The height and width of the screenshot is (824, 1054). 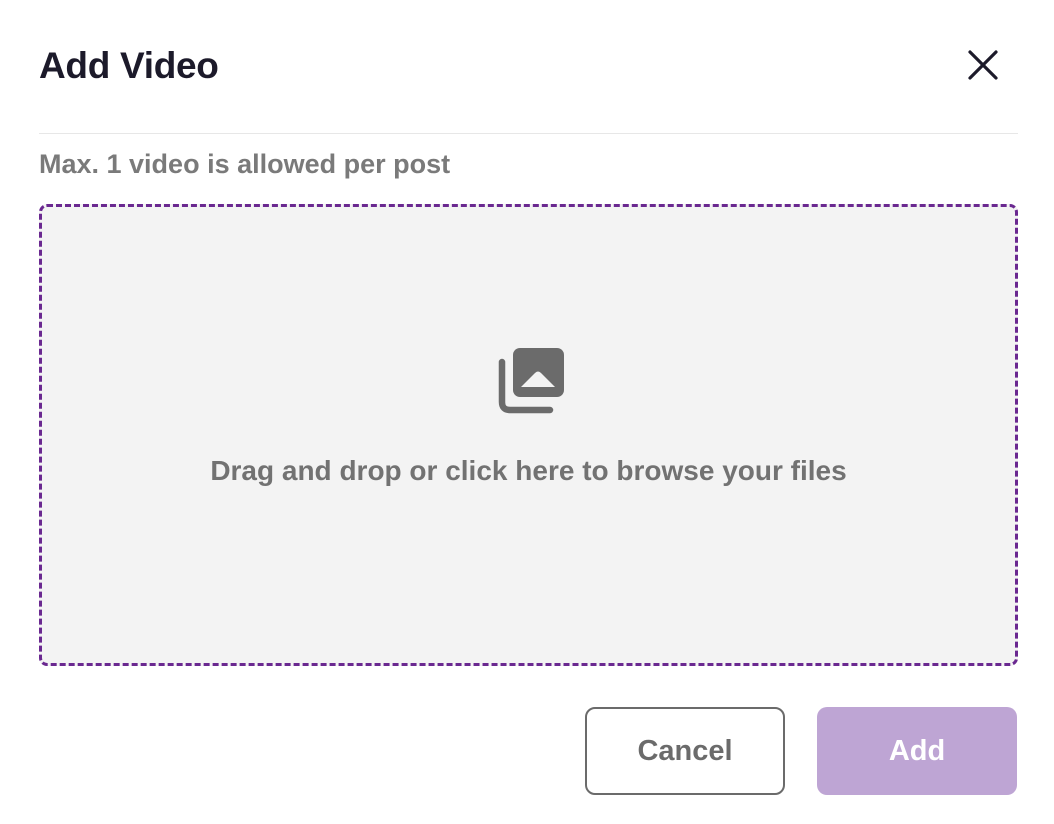 What do you see at coordinates (917, 751) in the screenshot?
I see `add-button: Add` at bounding box center [917, 751].